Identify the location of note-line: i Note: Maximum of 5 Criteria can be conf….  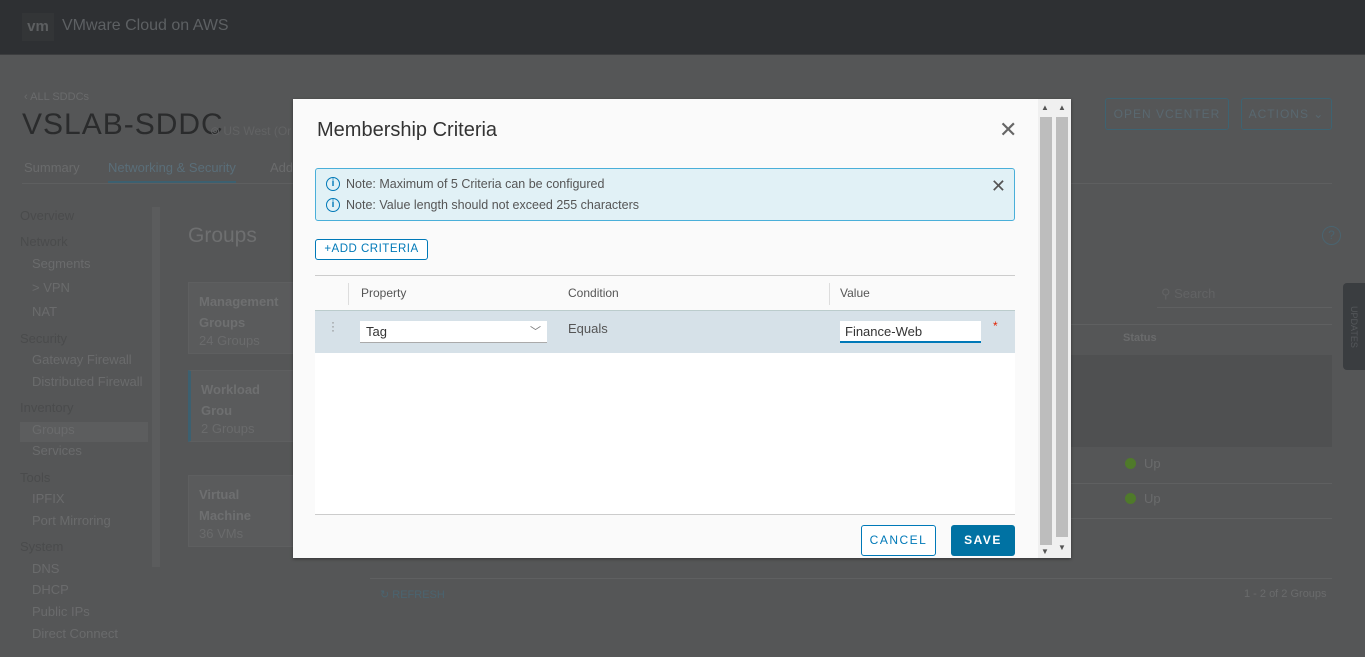
(465, 184).